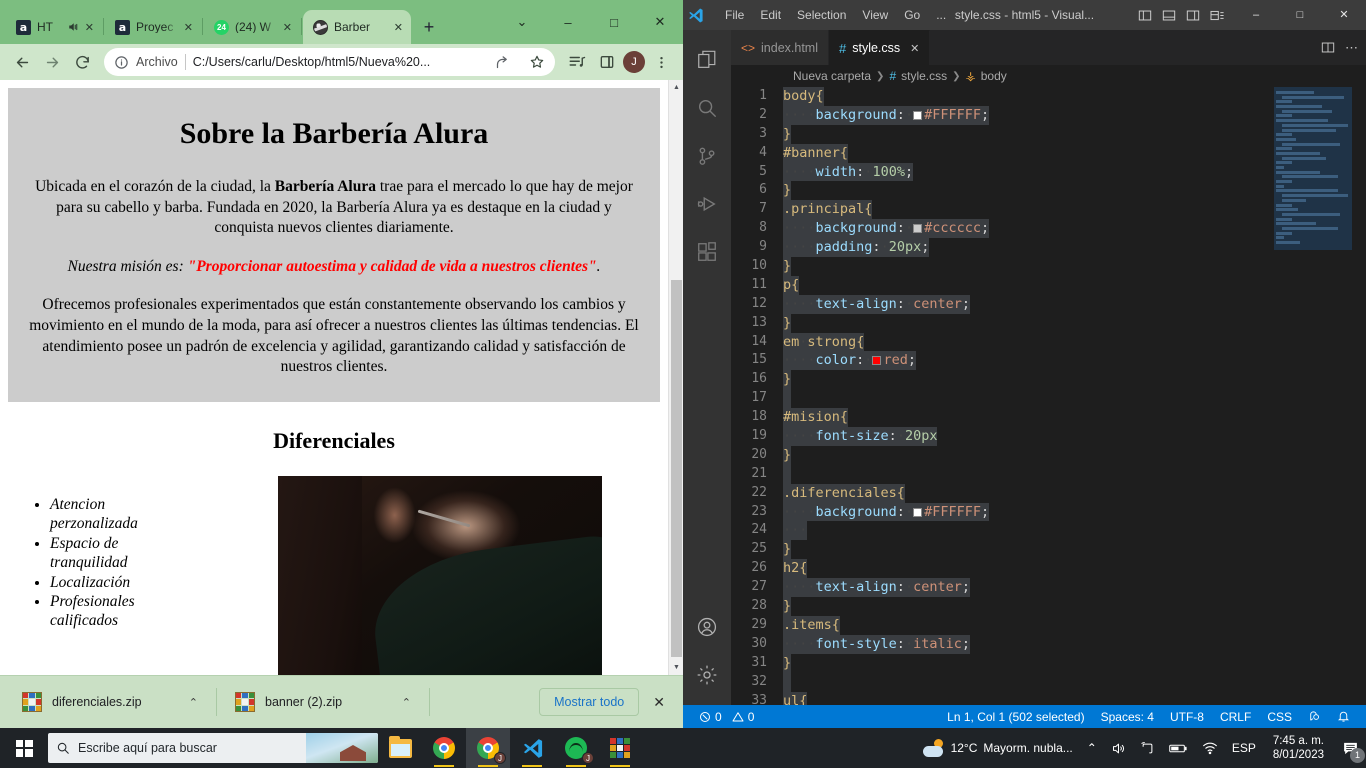  I want to click on editor-tab-index-html: <> index.html, so click(780, 47).